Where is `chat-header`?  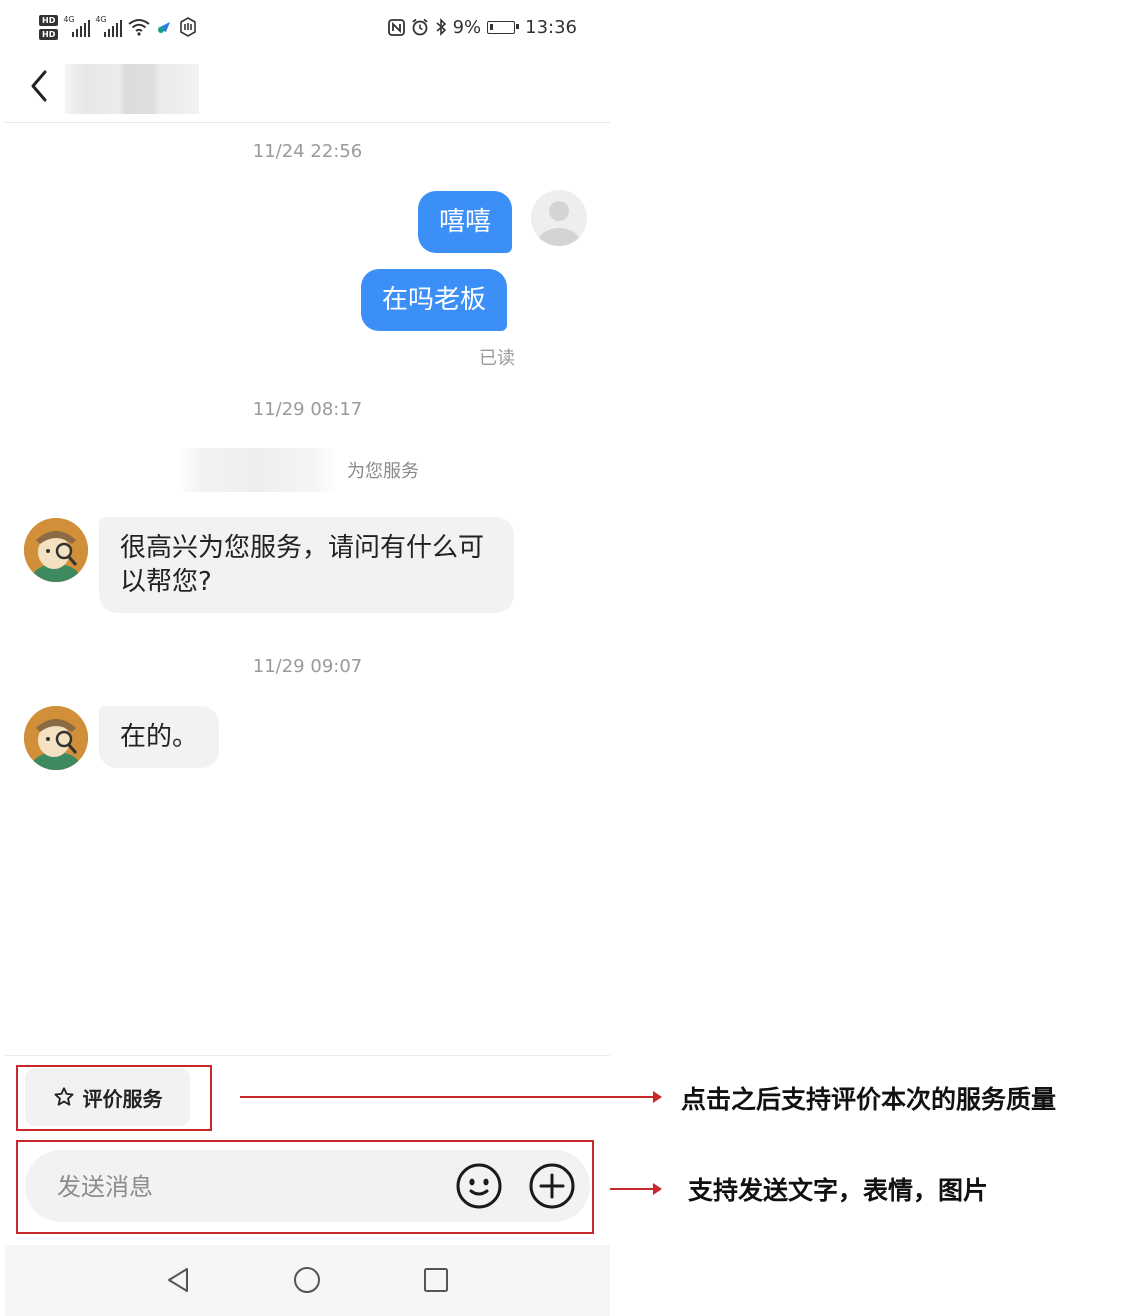
chat-header is located at coordinates (307, 90).